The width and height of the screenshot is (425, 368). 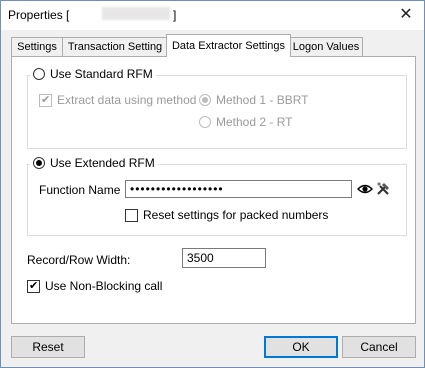 I want to click on tab-label: Transaction Setting, so click(x=115, y=47).